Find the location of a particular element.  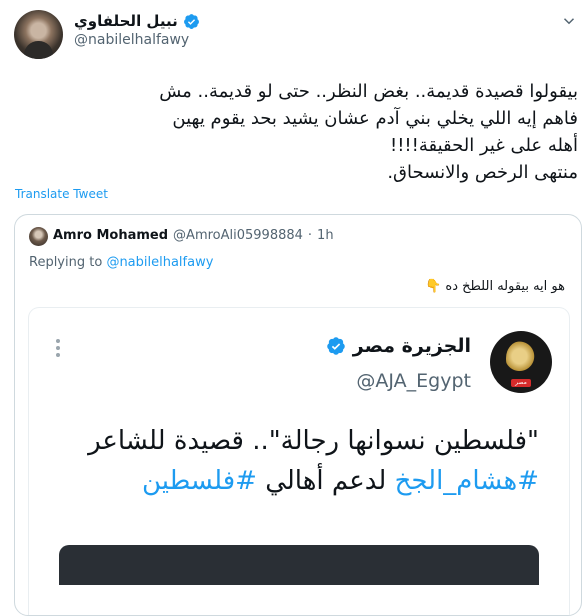

aja-name-row: الجزيرة مصر is located at coordinates (395, 346).